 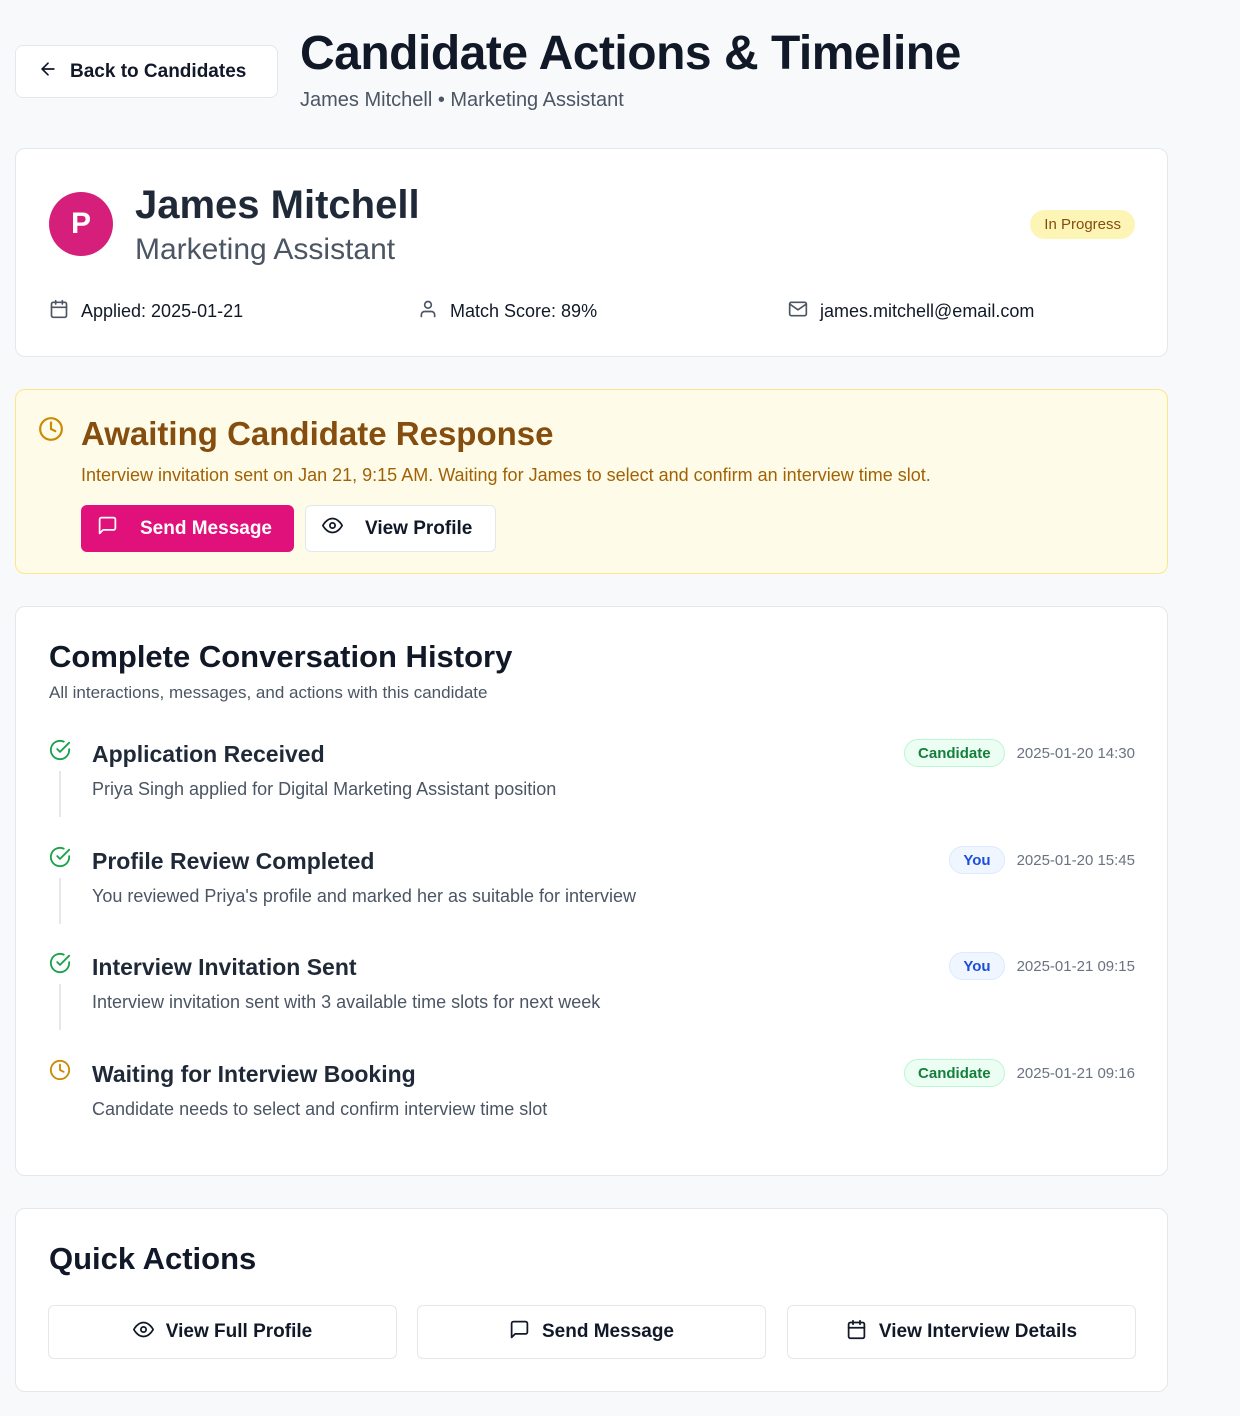 I want to click on timeline-title: Profile Review Completed, so click(x=233, y=861).